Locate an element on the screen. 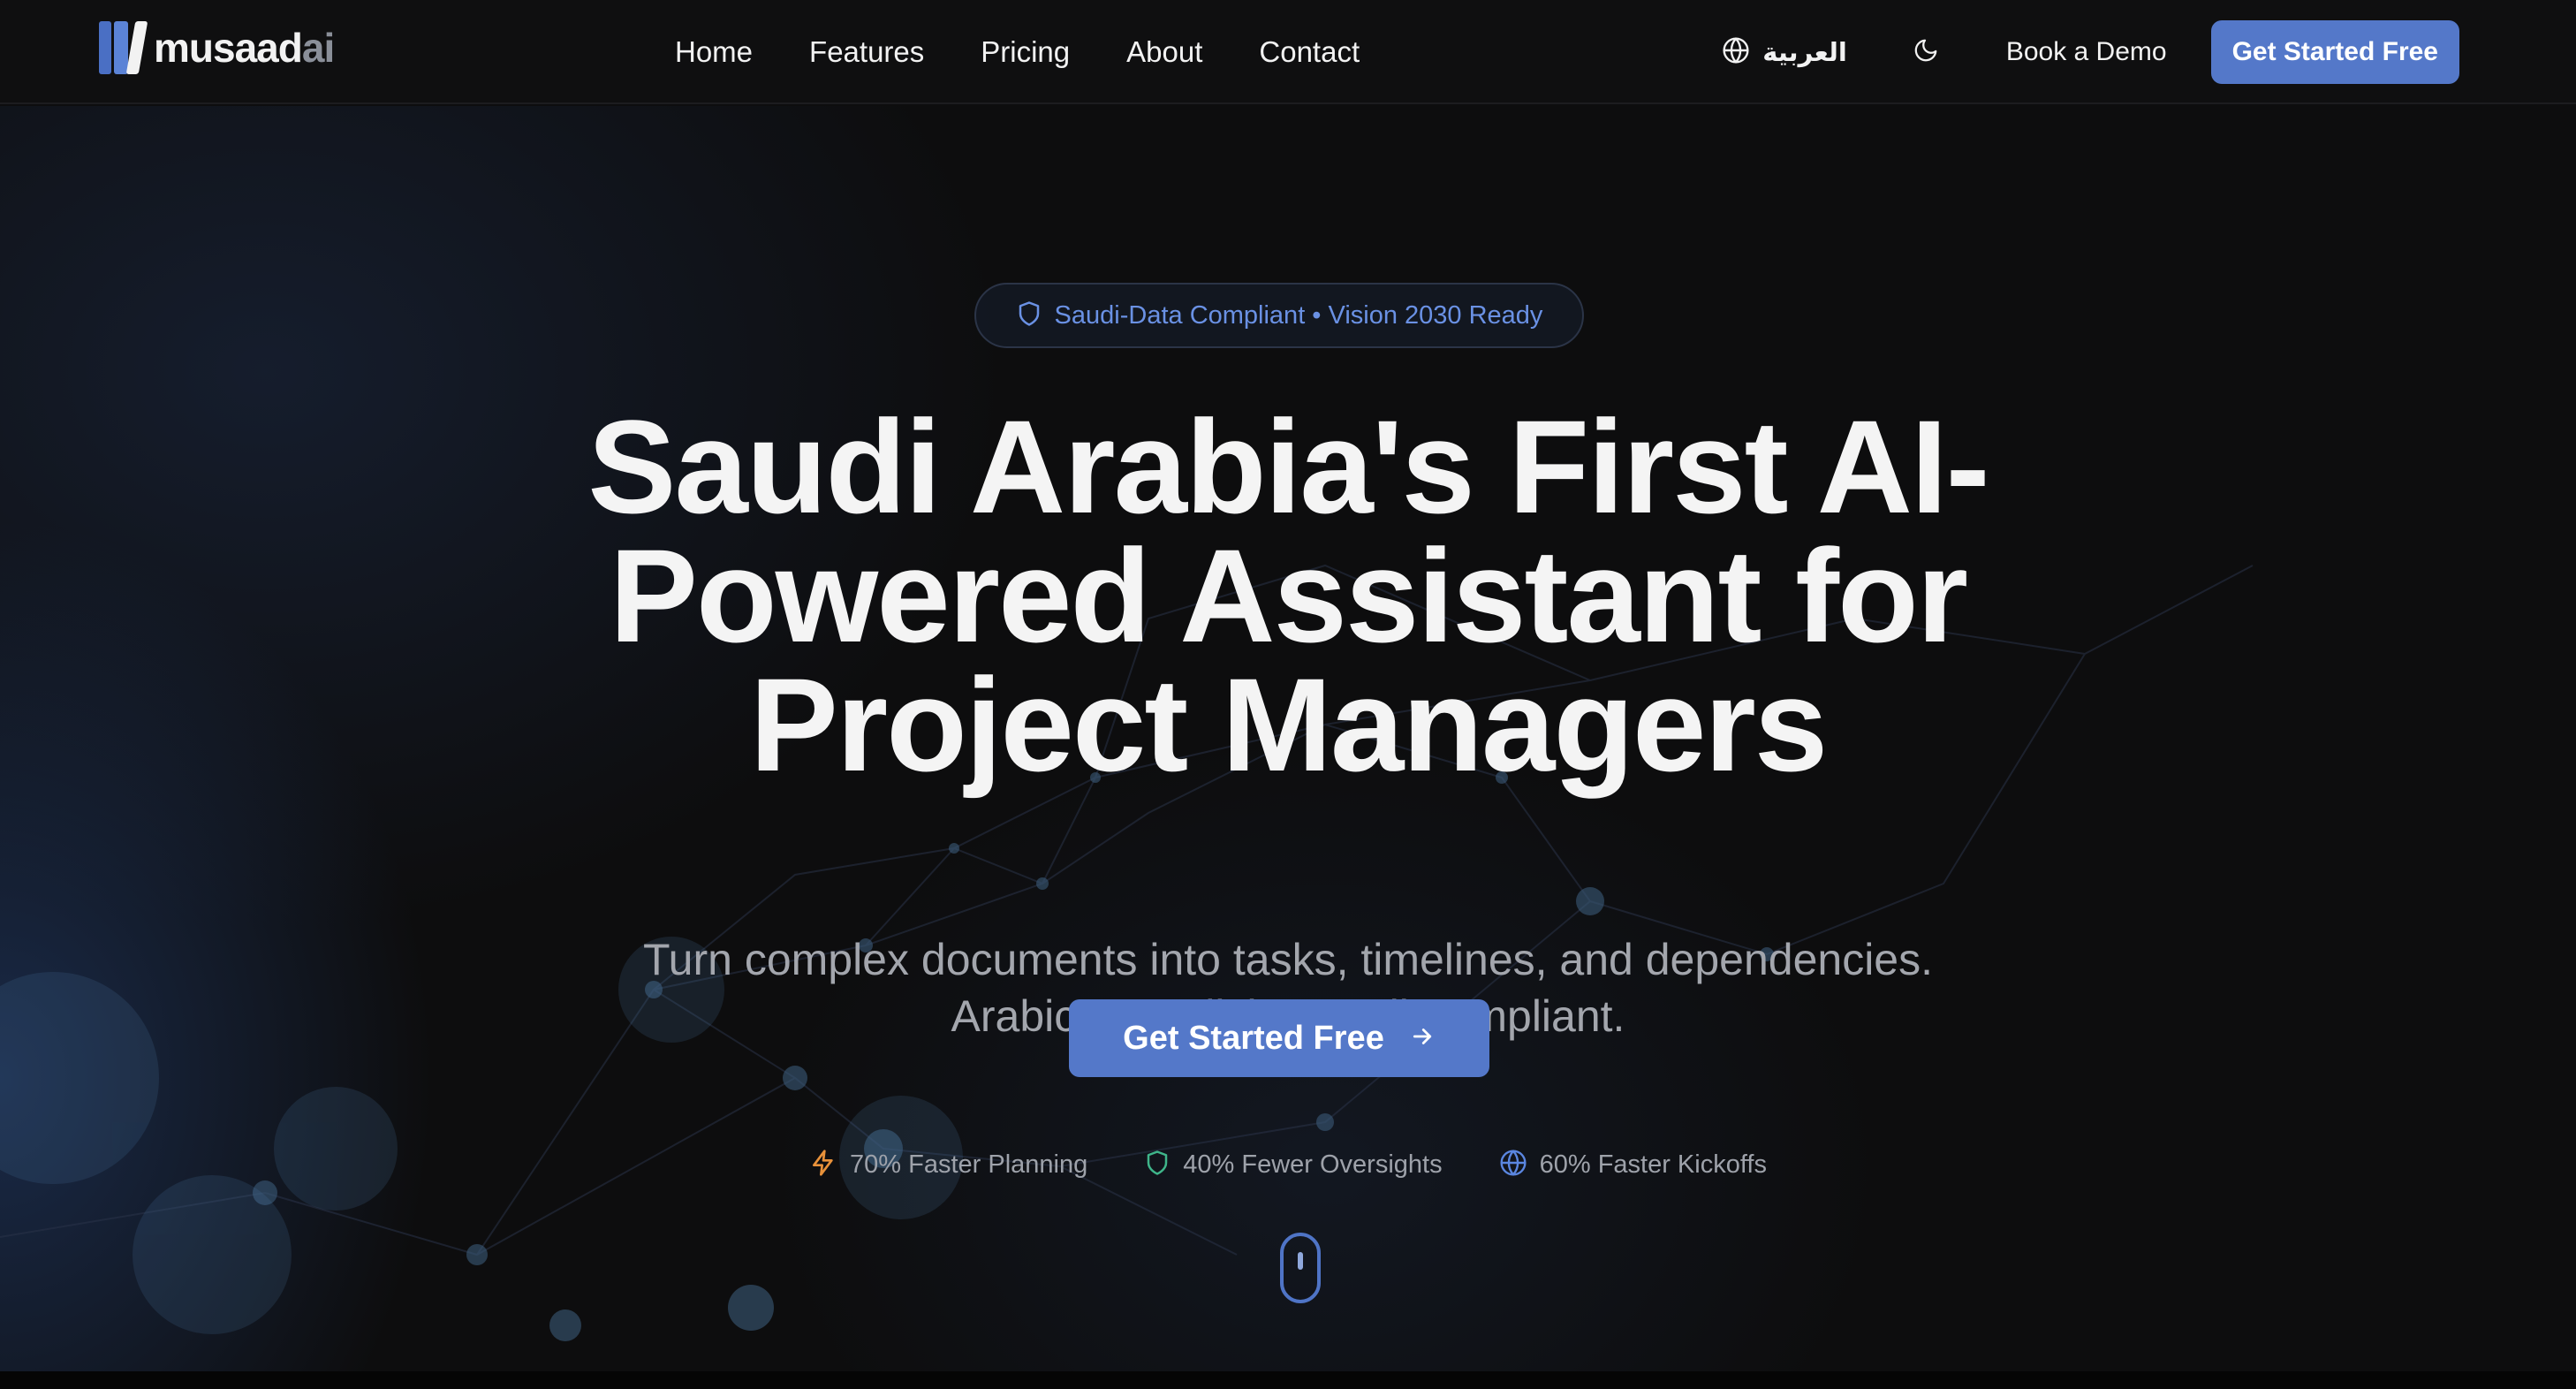 This screenshot has height=1389, width=2576. compliance-badge: Saudi-Data Compliant • Vision 2030 Ready is located at coordinates (1279, 315).